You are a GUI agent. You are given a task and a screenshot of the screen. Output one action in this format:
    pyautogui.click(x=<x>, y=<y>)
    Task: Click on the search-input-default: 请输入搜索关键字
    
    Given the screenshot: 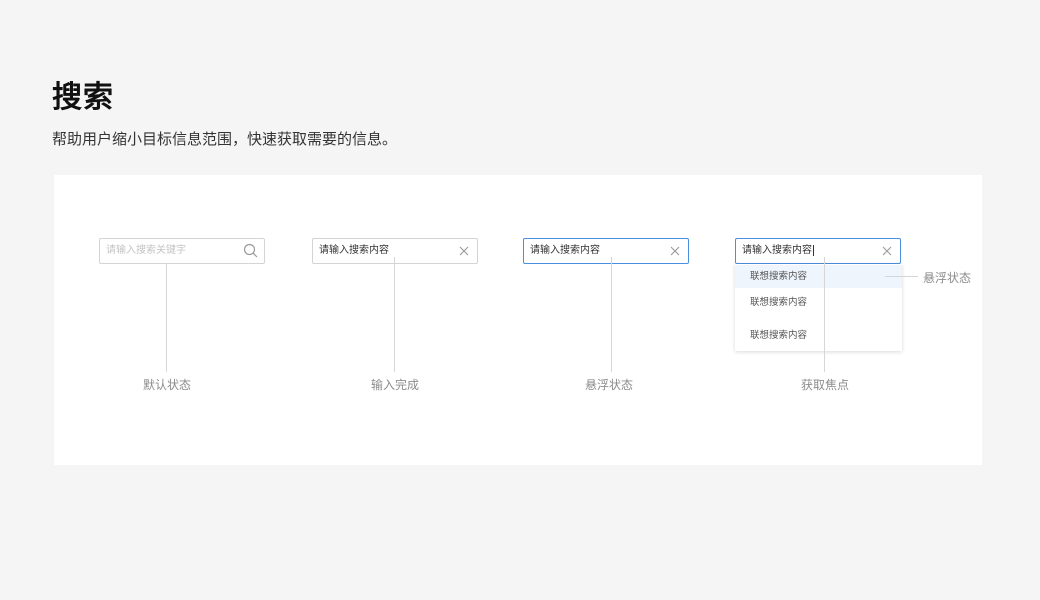 What is the action you would take?
    pyautogui.click(x=182, y=251)
    